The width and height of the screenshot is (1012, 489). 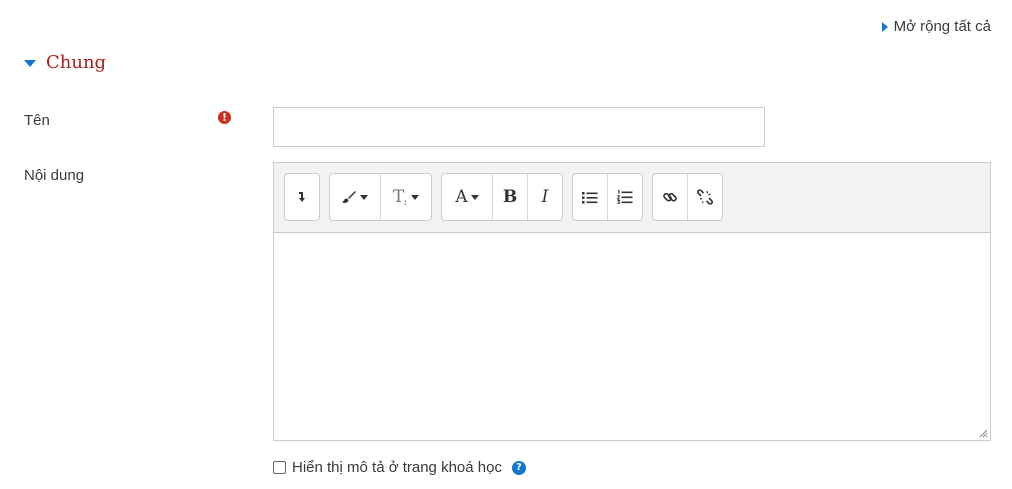 I want to click on toolbar-group-text: A B I, so click(x=502, y=197).